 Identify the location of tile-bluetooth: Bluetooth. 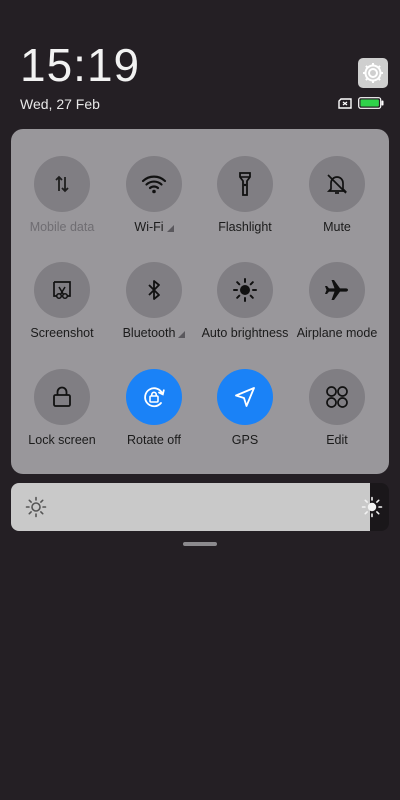
(154, 312).